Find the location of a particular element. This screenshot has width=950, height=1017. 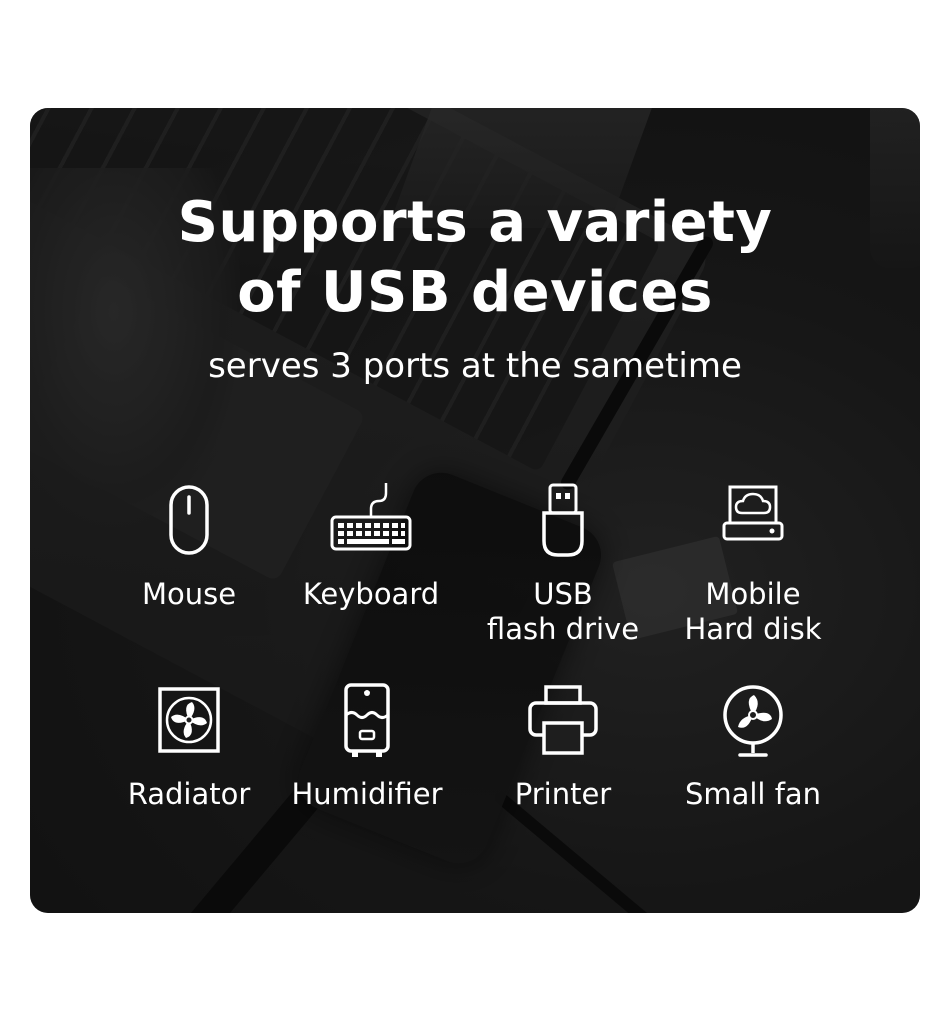

device-printer: Printer is located at coordinates (563, 747).